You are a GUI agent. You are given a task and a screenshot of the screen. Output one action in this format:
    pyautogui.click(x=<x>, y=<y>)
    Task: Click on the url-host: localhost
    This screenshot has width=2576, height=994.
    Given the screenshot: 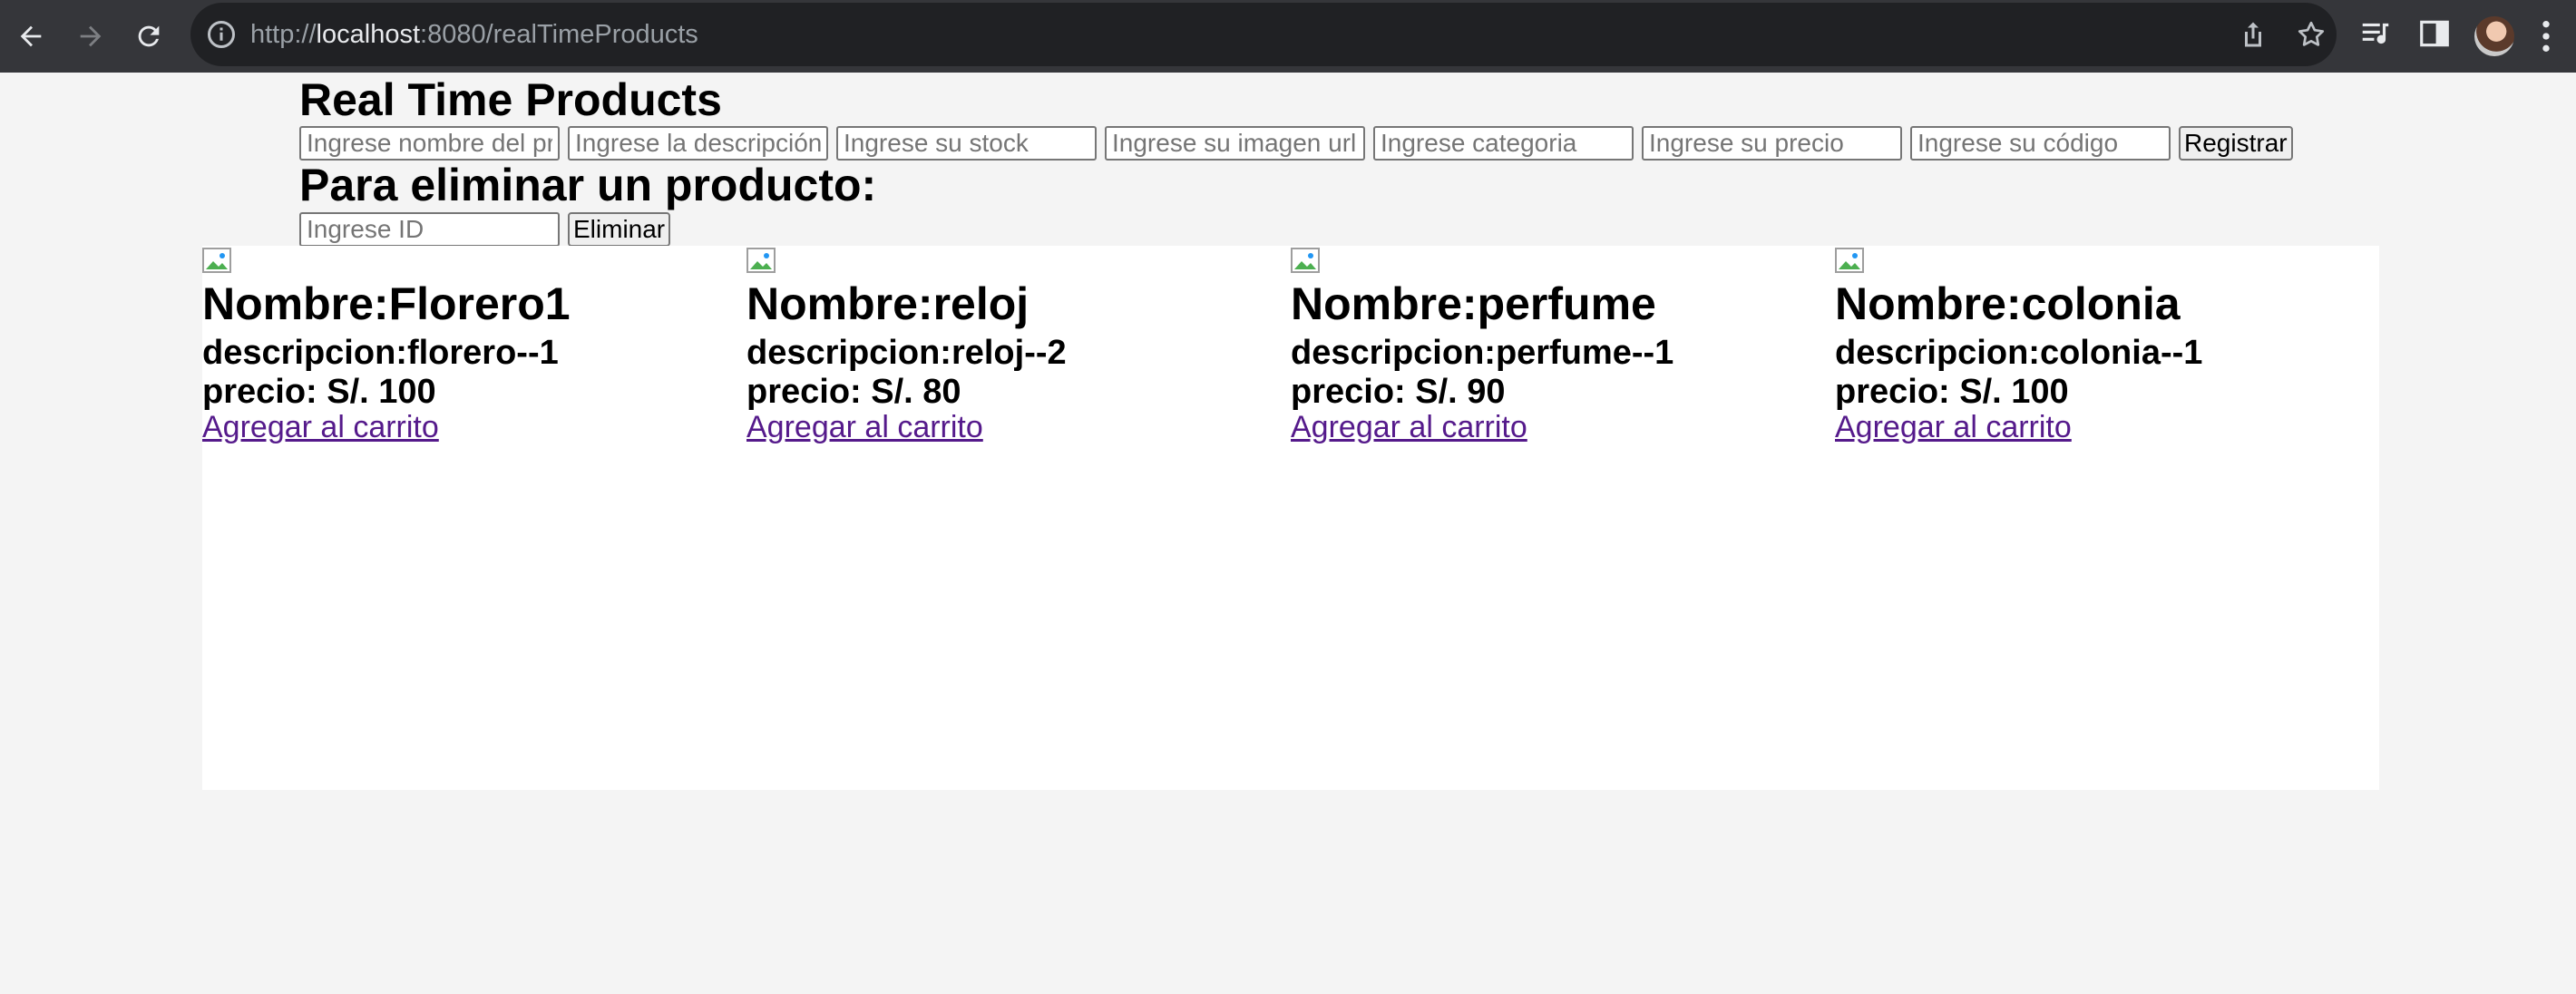 What is the action you would take?
    pyautogui.click(x=368, y=34)
    